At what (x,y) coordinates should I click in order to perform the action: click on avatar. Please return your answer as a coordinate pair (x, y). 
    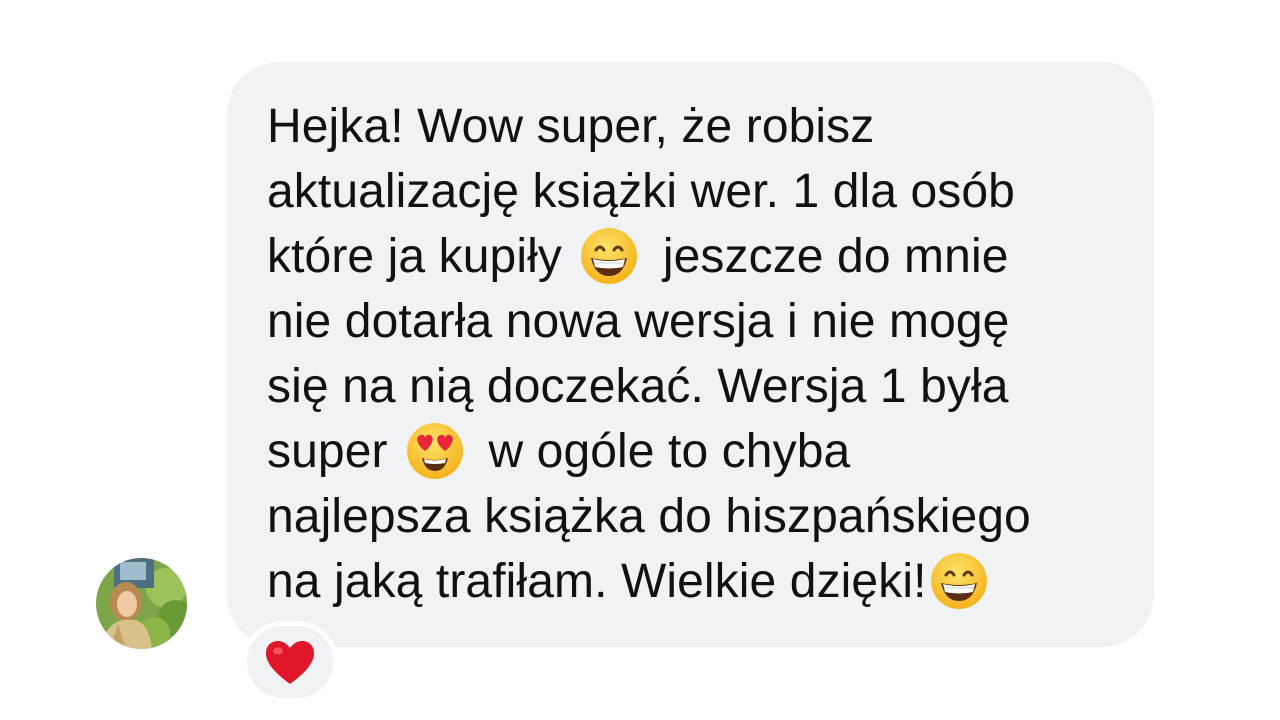
    Looking at the image, I should click on (141, 603).